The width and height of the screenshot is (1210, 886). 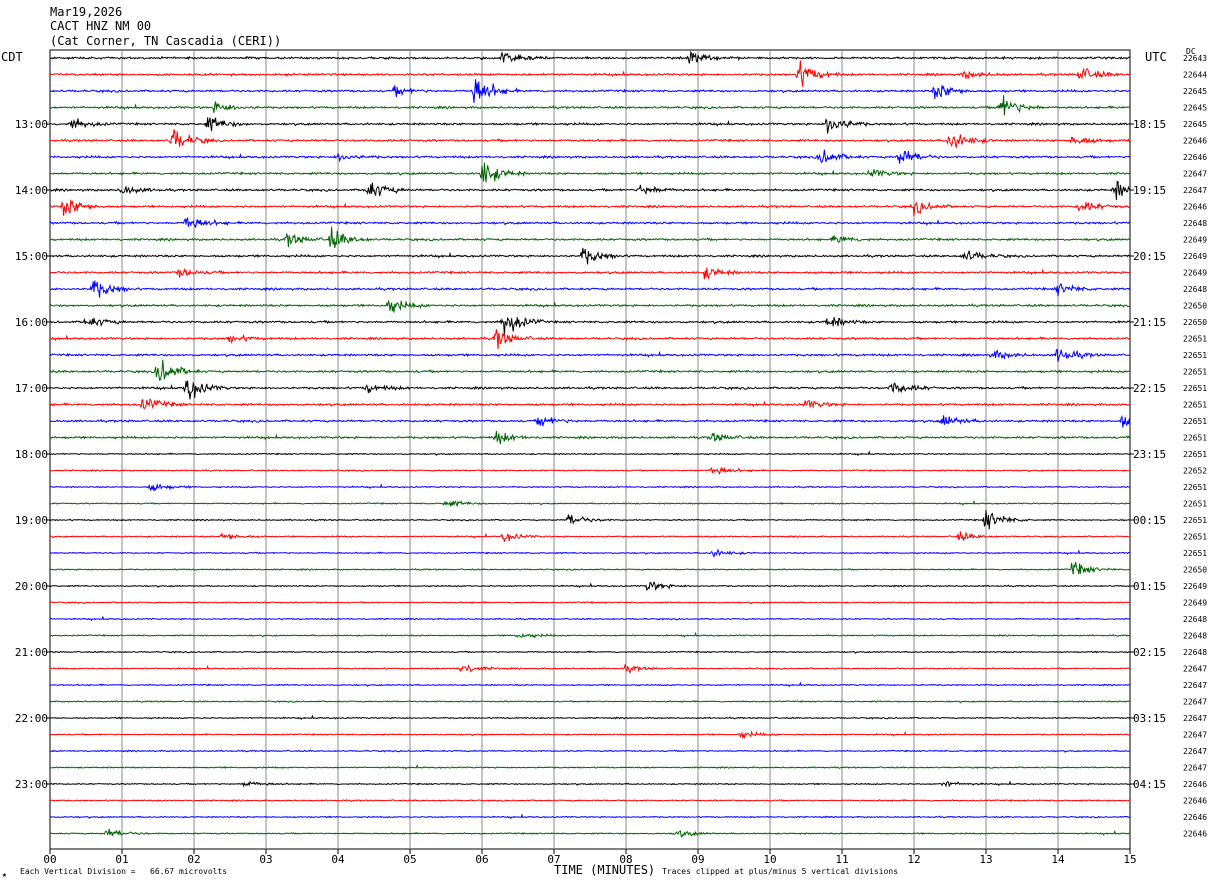 I want to click on x-tick-label: 06, so click(x=481, y=859).